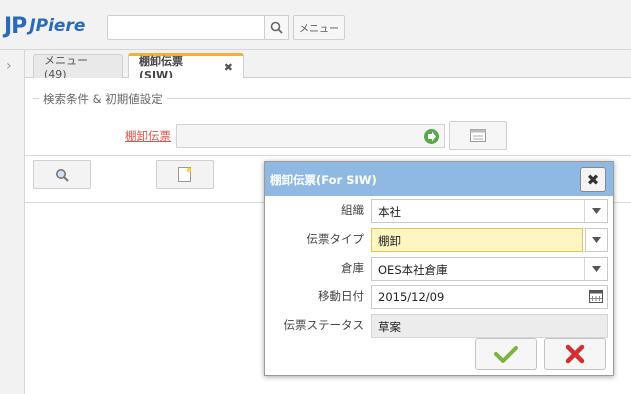 This screenshot has height=394, width=631. Describe the element at coordinates (389, 327) in the screenshot. I see `doc-status-value: 草案` at that location.